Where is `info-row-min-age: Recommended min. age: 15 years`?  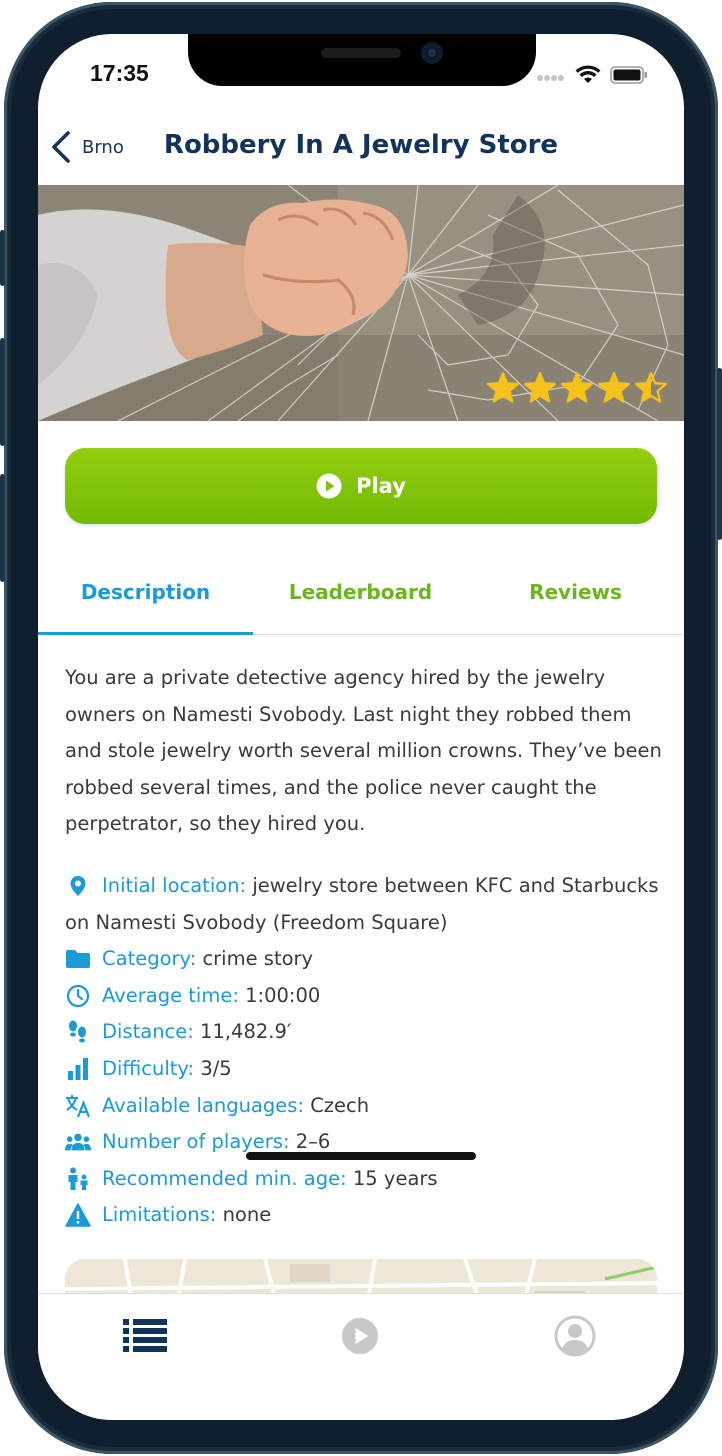
info-row-min-age: Recommended min. age: 15 years is located at coordinates (364, 1179).